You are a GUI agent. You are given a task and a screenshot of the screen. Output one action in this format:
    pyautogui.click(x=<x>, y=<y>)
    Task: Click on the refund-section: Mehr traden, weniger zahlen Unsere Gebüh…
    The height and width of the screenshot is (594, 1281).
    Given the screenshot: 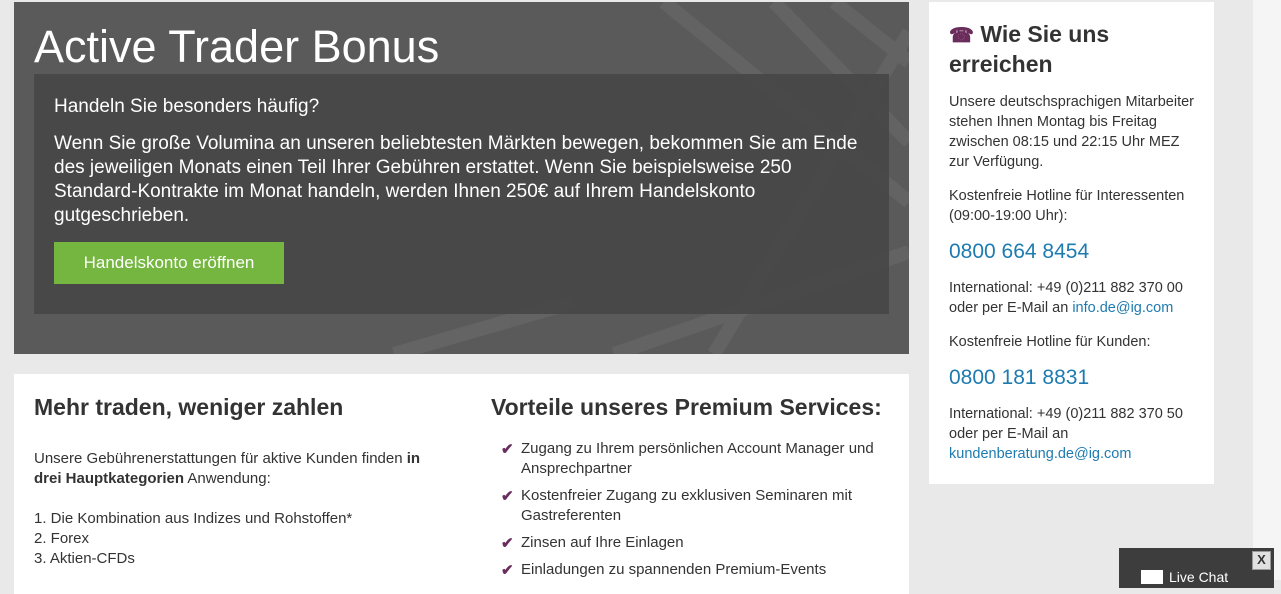 What is the action you would take?
    pyautogui.click(x=239, y=481)
    